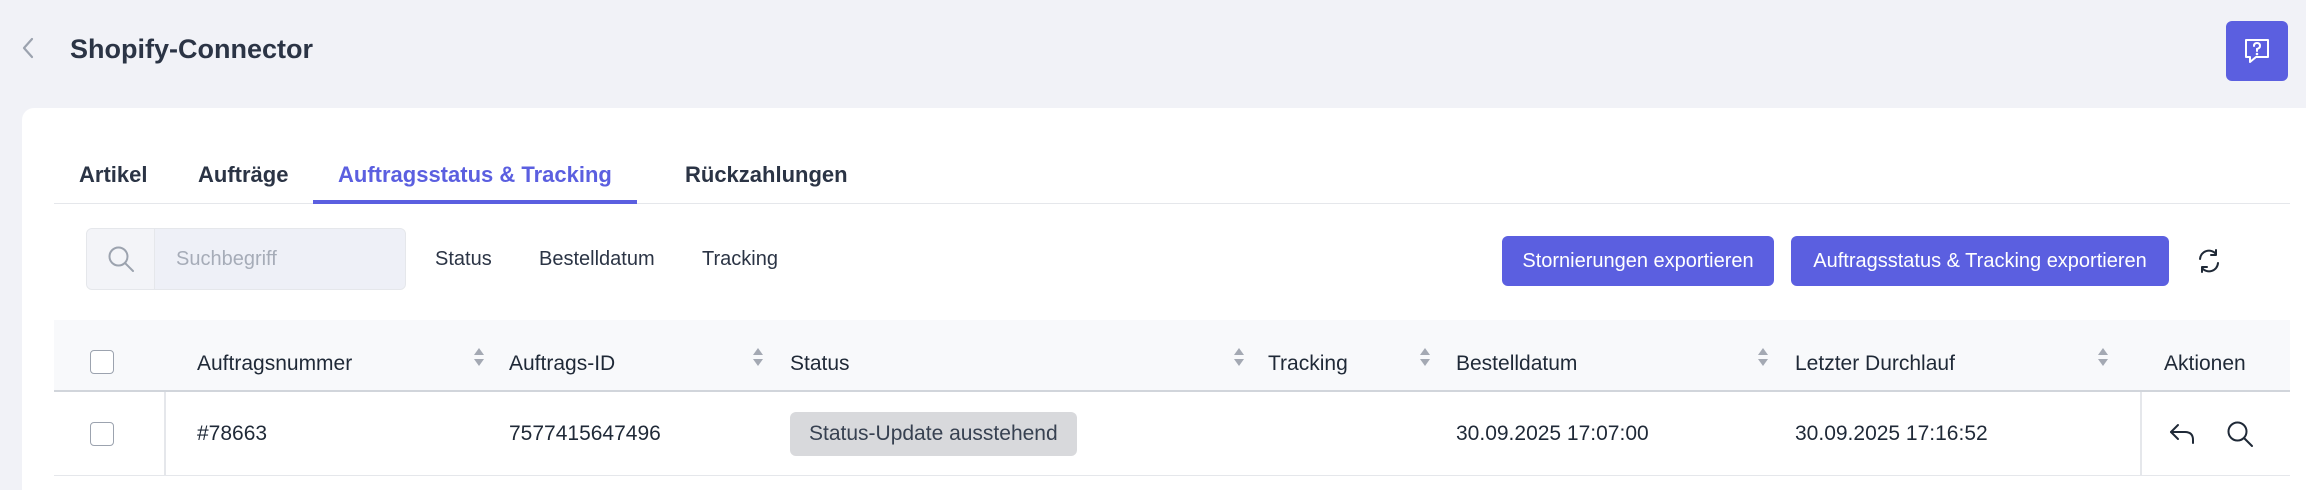 The height and width of the screenshot is (490, 2306). What do you see at coordinates (740, 259) in the screenshot?
I see `filter-tracking: Tracking` at bounding box center [740, 259].